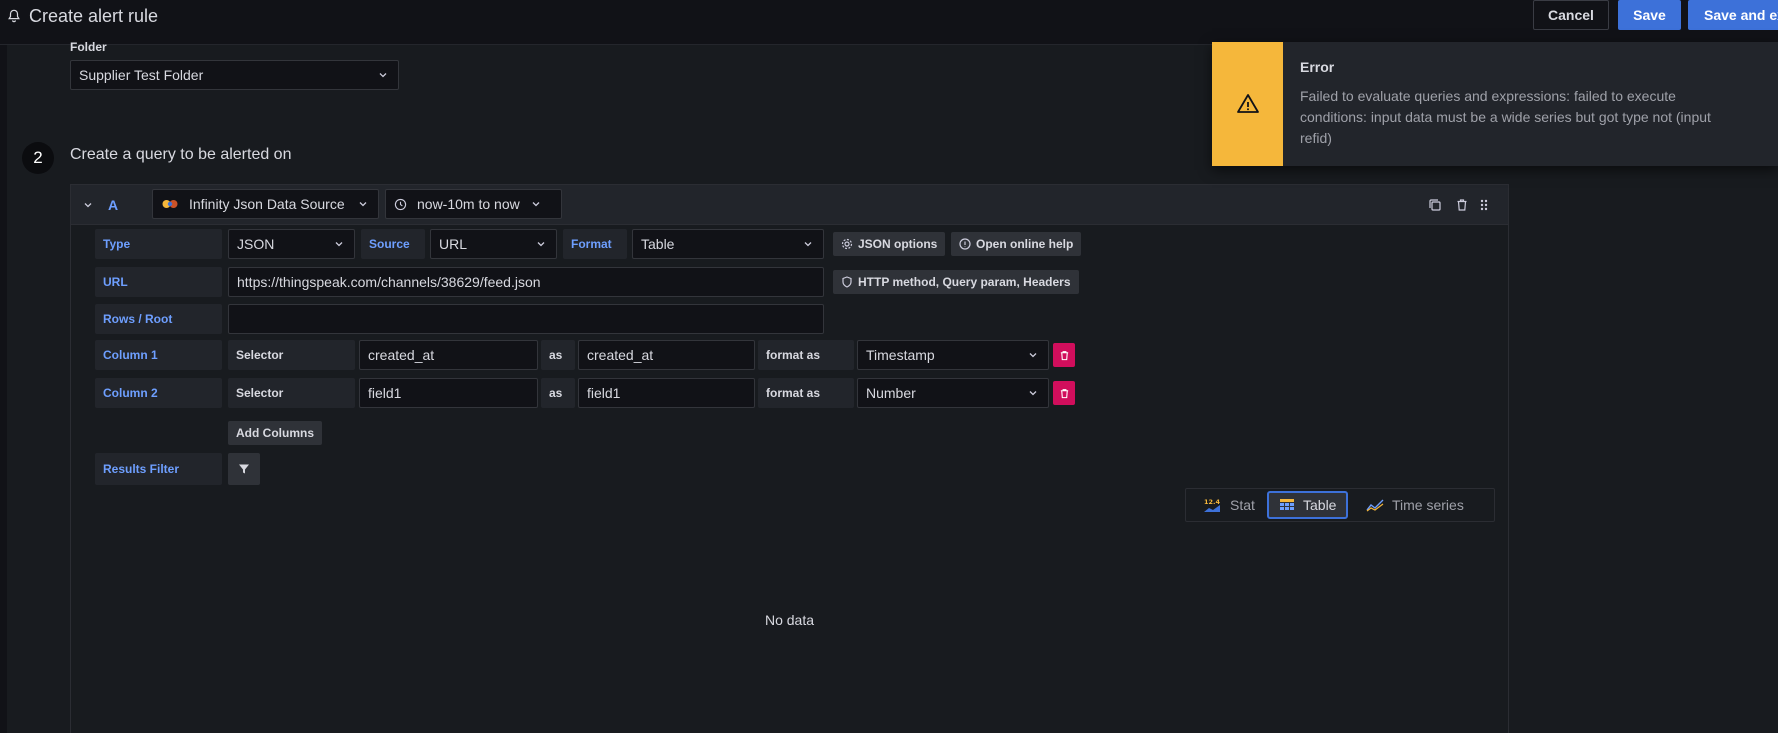 Image resolution: width=1778 pixels, height=733 pixels. I want to click on gear-icon, so click(847, 244).